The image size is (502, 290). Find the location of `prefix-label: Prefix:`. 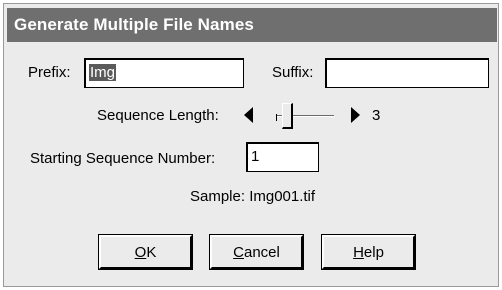

prefix-label: Prefix: is located at coordinates (49, 72).